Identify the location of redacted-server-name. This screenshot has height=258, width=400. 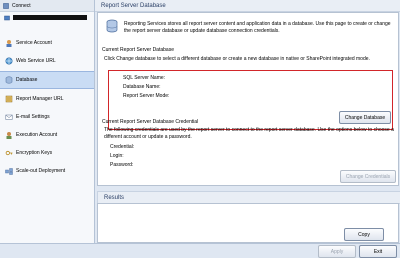
(50, 17).